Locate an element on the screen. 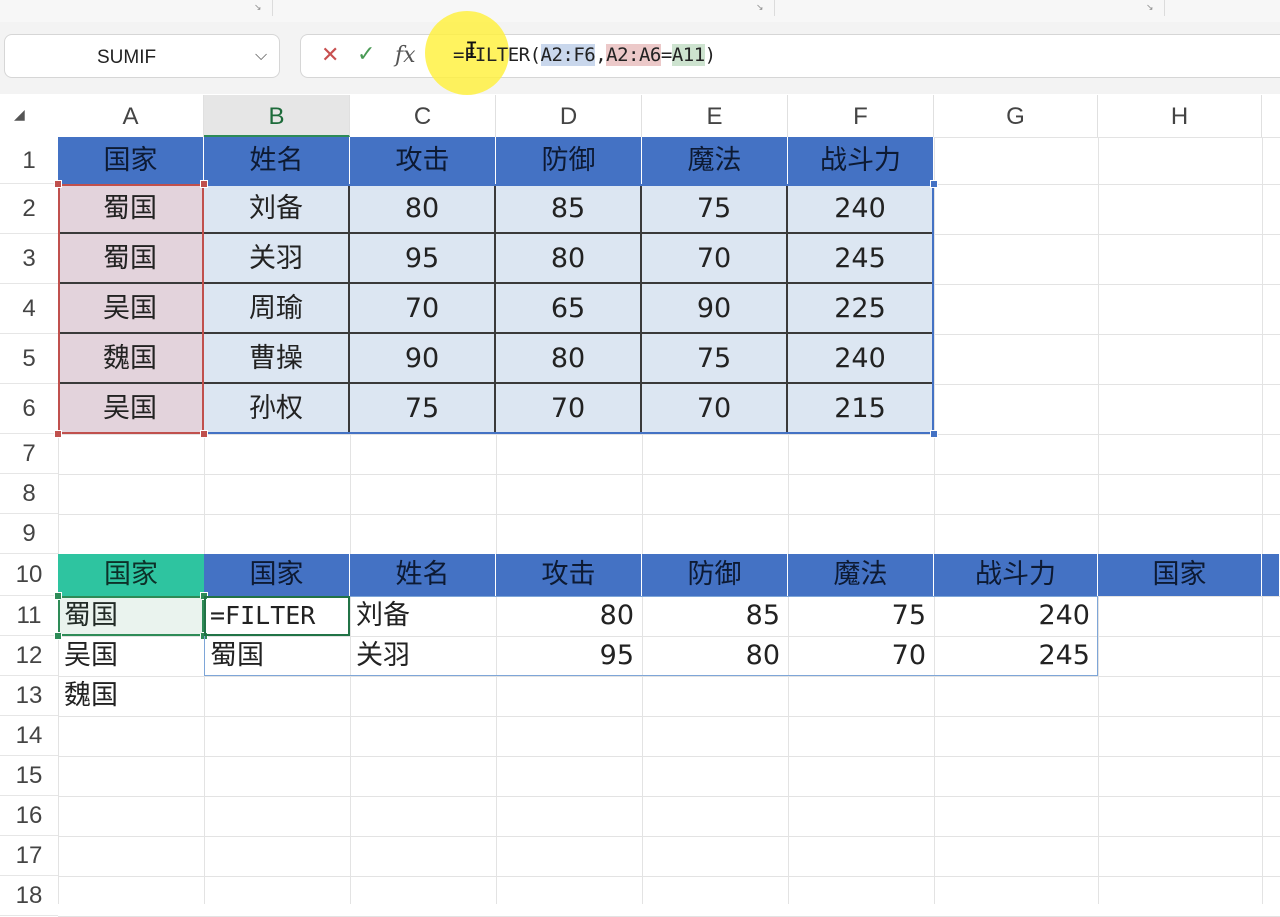  result-table-cell: 75 is located at coordinates (861, 616).